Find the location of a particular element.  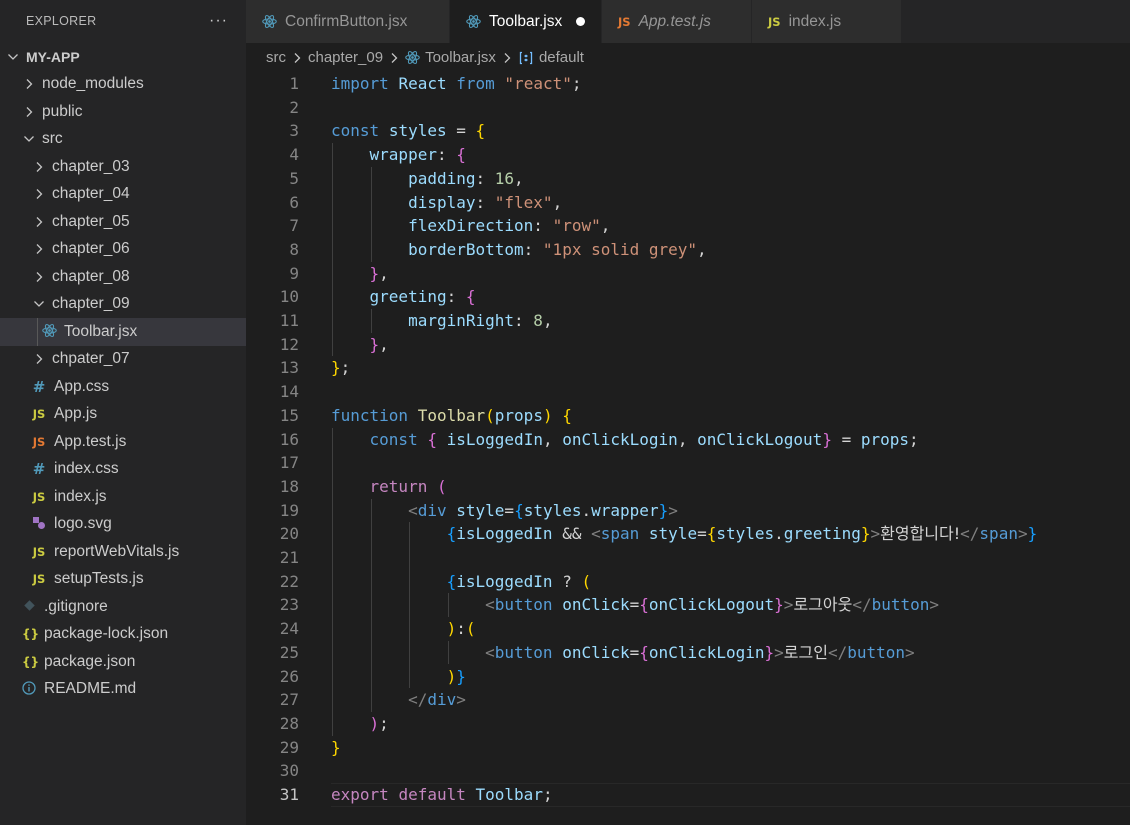

breadcrumb-item: src is located at coordinates (276, 57).